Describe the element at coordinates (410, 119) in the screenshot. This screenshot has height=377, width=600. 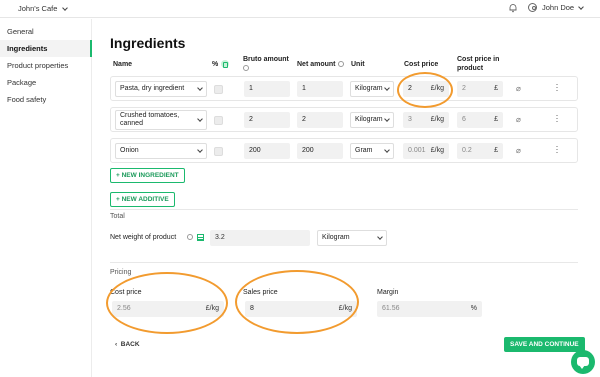
I see `cost-value: 3` at that location.